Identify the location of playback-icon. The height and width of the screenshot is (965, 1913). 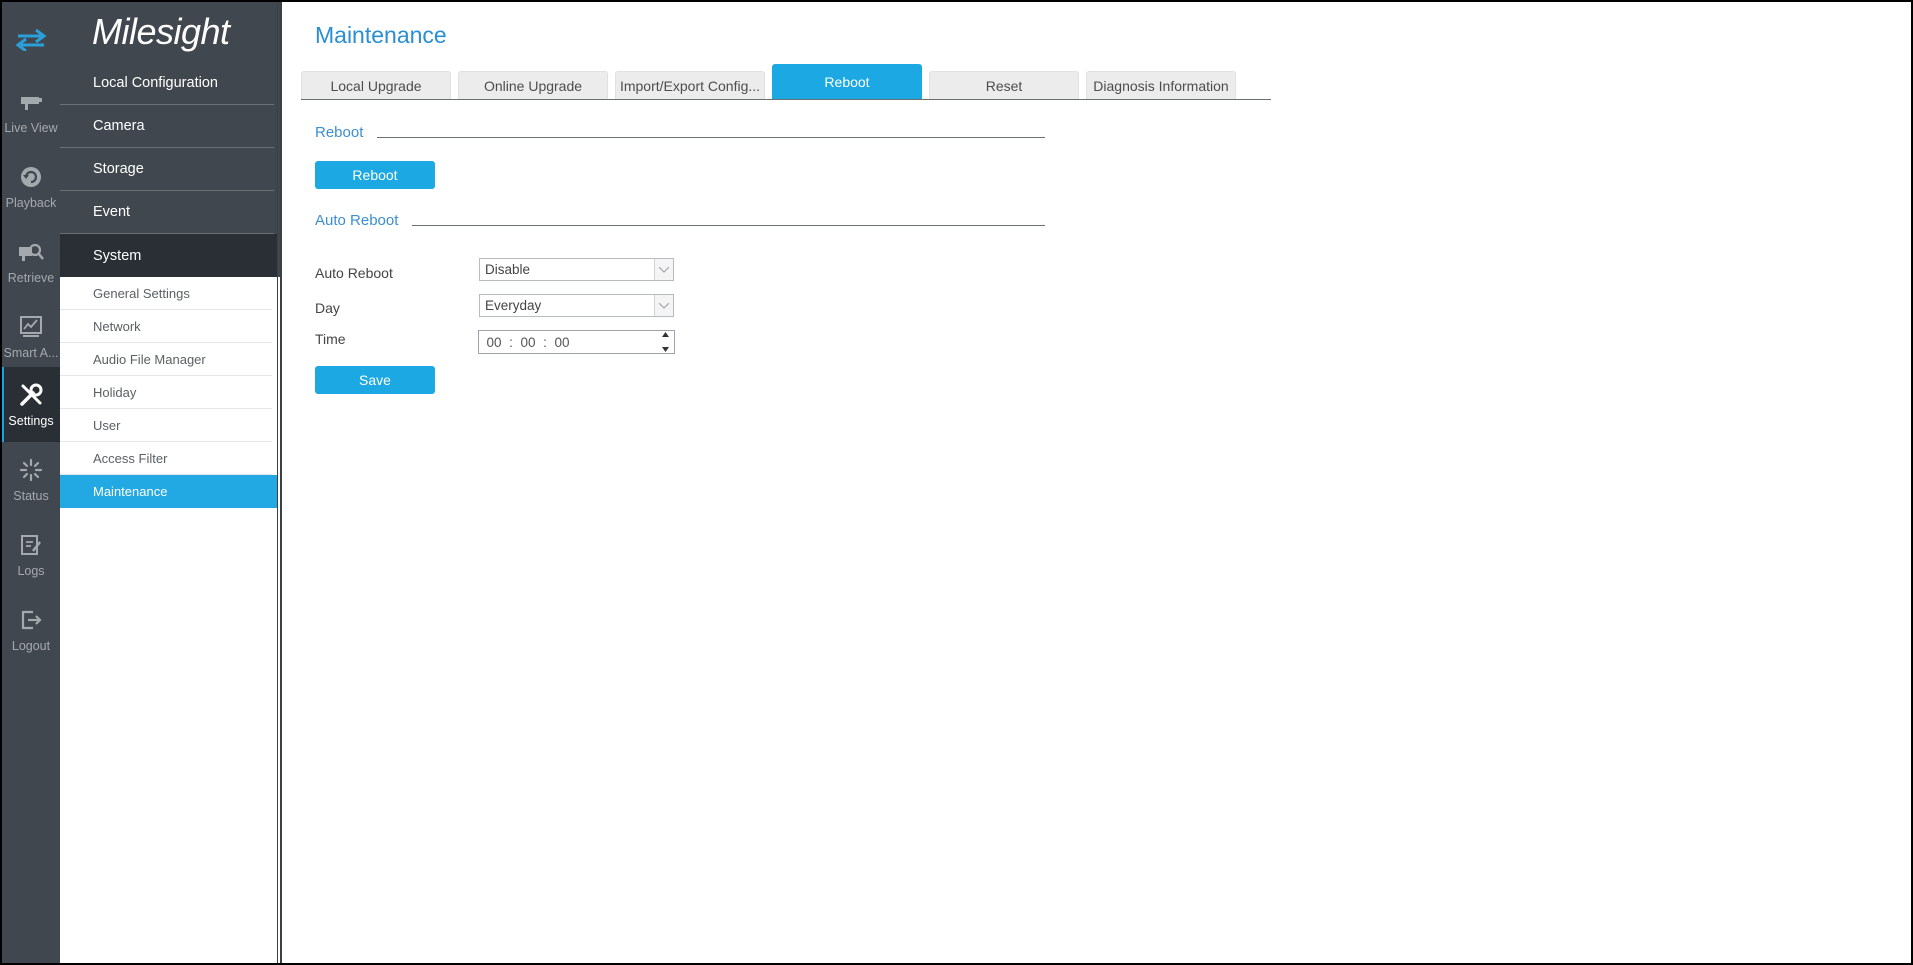
(31, 177).